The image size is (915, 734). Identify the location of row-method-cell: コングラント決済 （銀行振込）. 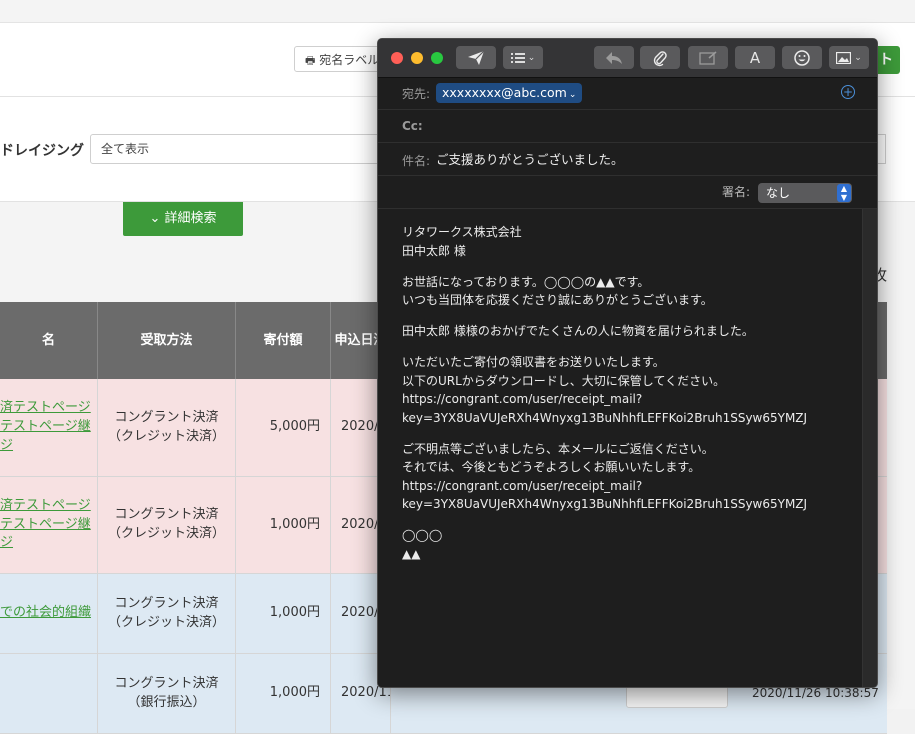
(167, 693).